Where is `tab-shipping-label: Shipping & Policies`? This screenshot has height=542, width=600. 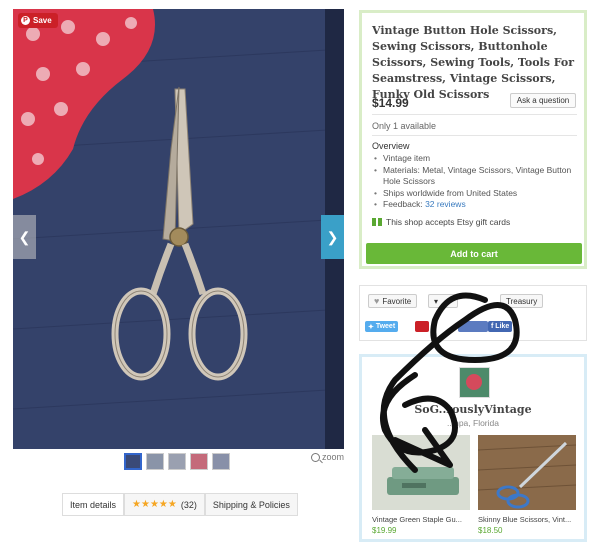 tab-shipping-label: Shipping & Policies is located at coordinates (251, 504).